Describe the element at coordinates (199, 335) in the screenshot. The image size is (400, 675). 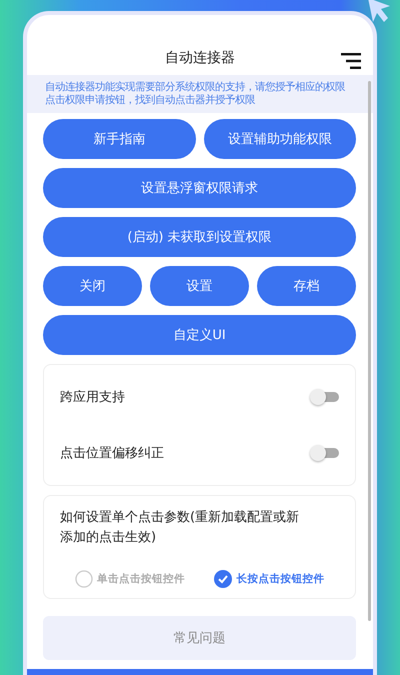
I see `action-button: 自定义UI` at that location.